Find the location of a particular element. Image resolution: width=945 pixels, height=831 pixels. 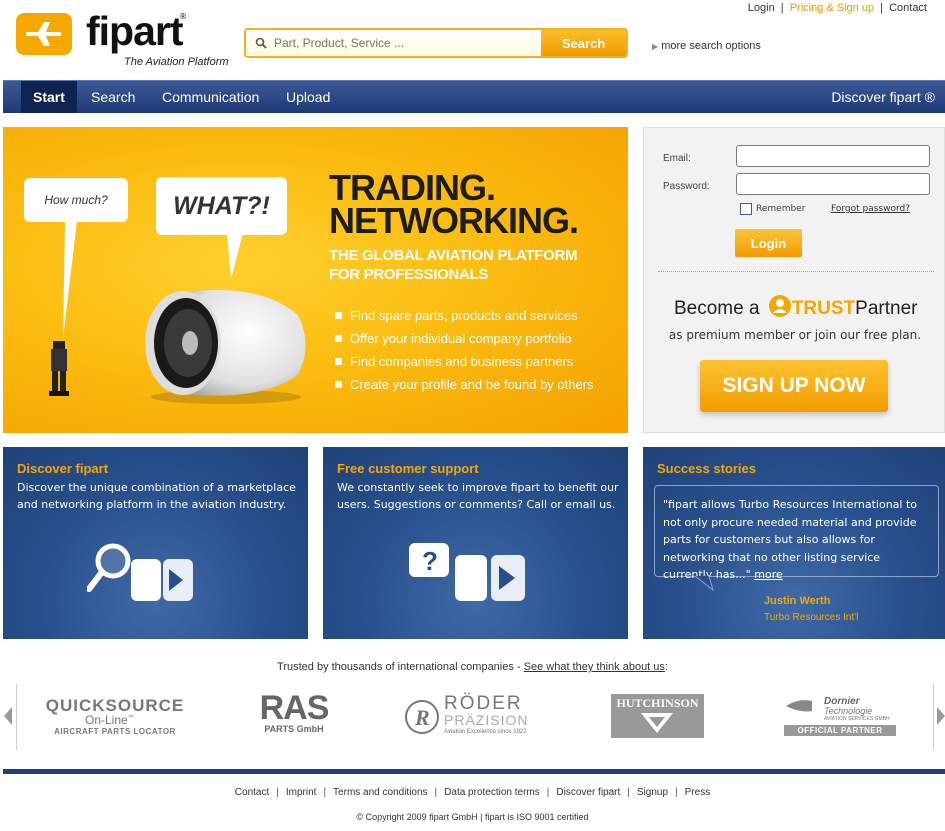

hutchinson-logo: HUTCHINSON is located at coordinates (657, 716).